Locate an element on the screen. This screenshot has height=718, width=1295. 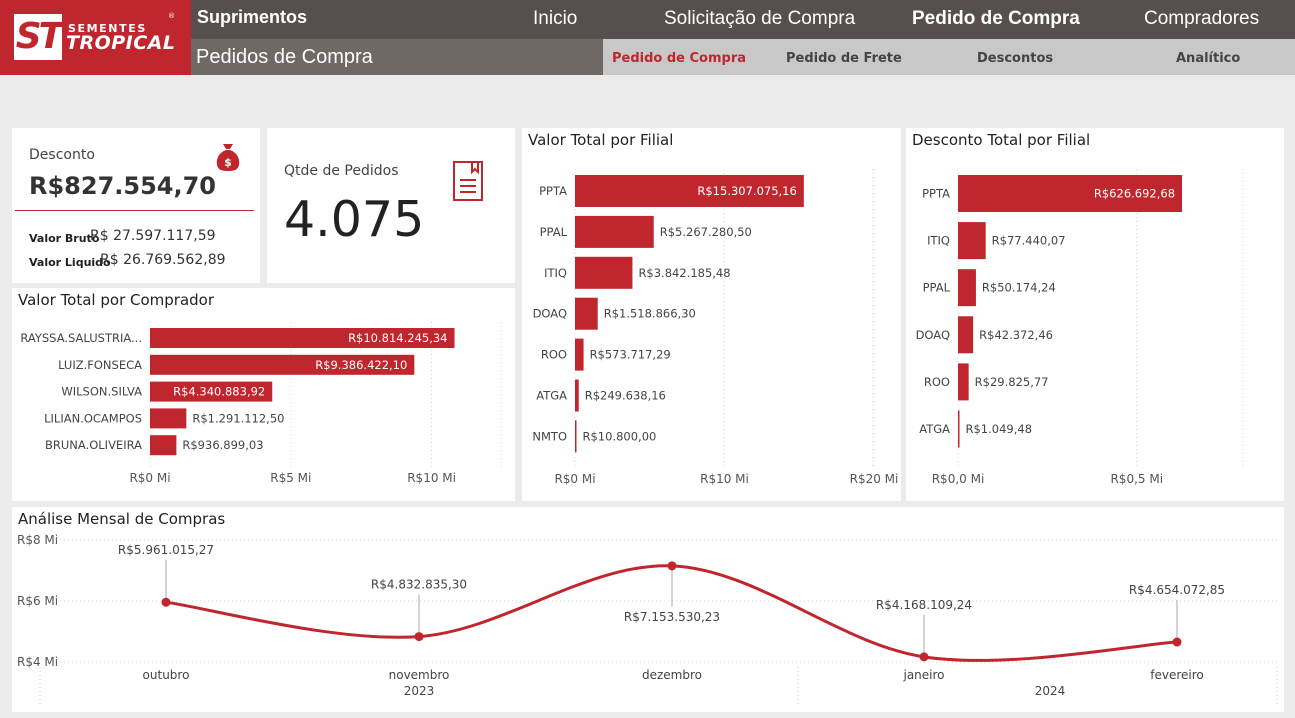
x-tick-label: outubro is located at coordinates (166, 675).